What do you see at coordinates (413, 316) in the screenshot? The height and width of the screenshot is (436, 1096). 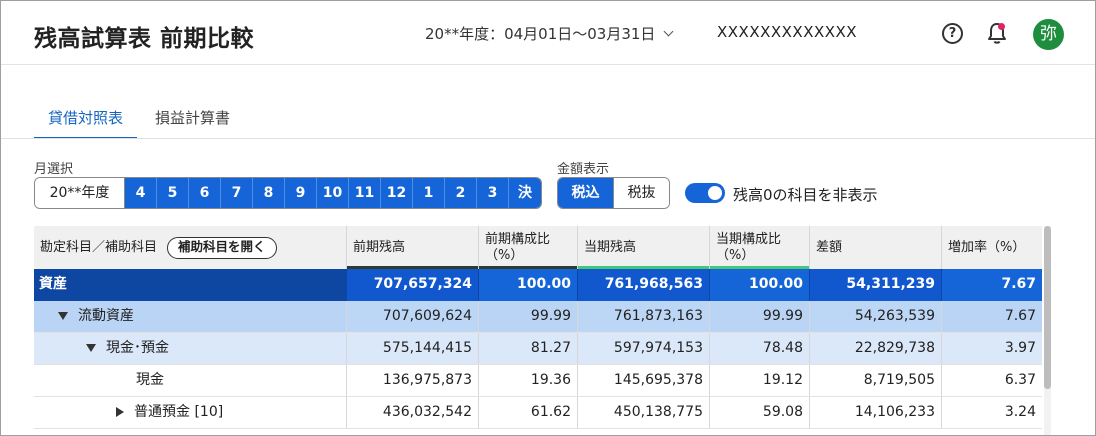 I see `prev-balance: 707,609,624` at bounding box center [413, 316].